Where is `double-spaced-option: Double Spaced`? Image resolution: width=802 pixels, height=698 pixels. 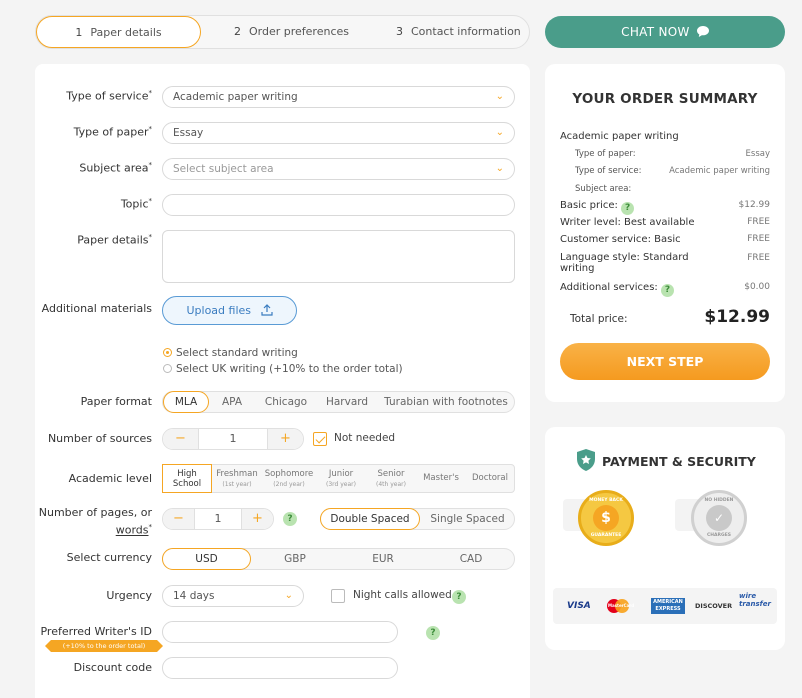 double-spaced-option: Double Spaced is located at coordinates (370, 519).